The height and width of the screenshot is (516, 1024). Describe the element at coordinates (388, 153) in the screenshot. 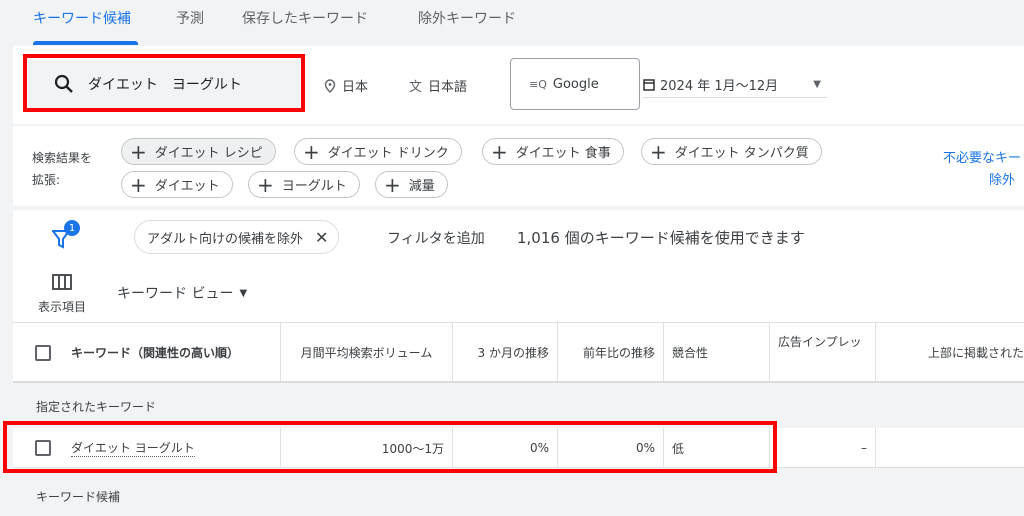

I see `chip-label: ダイエット ドリンク` at that location.